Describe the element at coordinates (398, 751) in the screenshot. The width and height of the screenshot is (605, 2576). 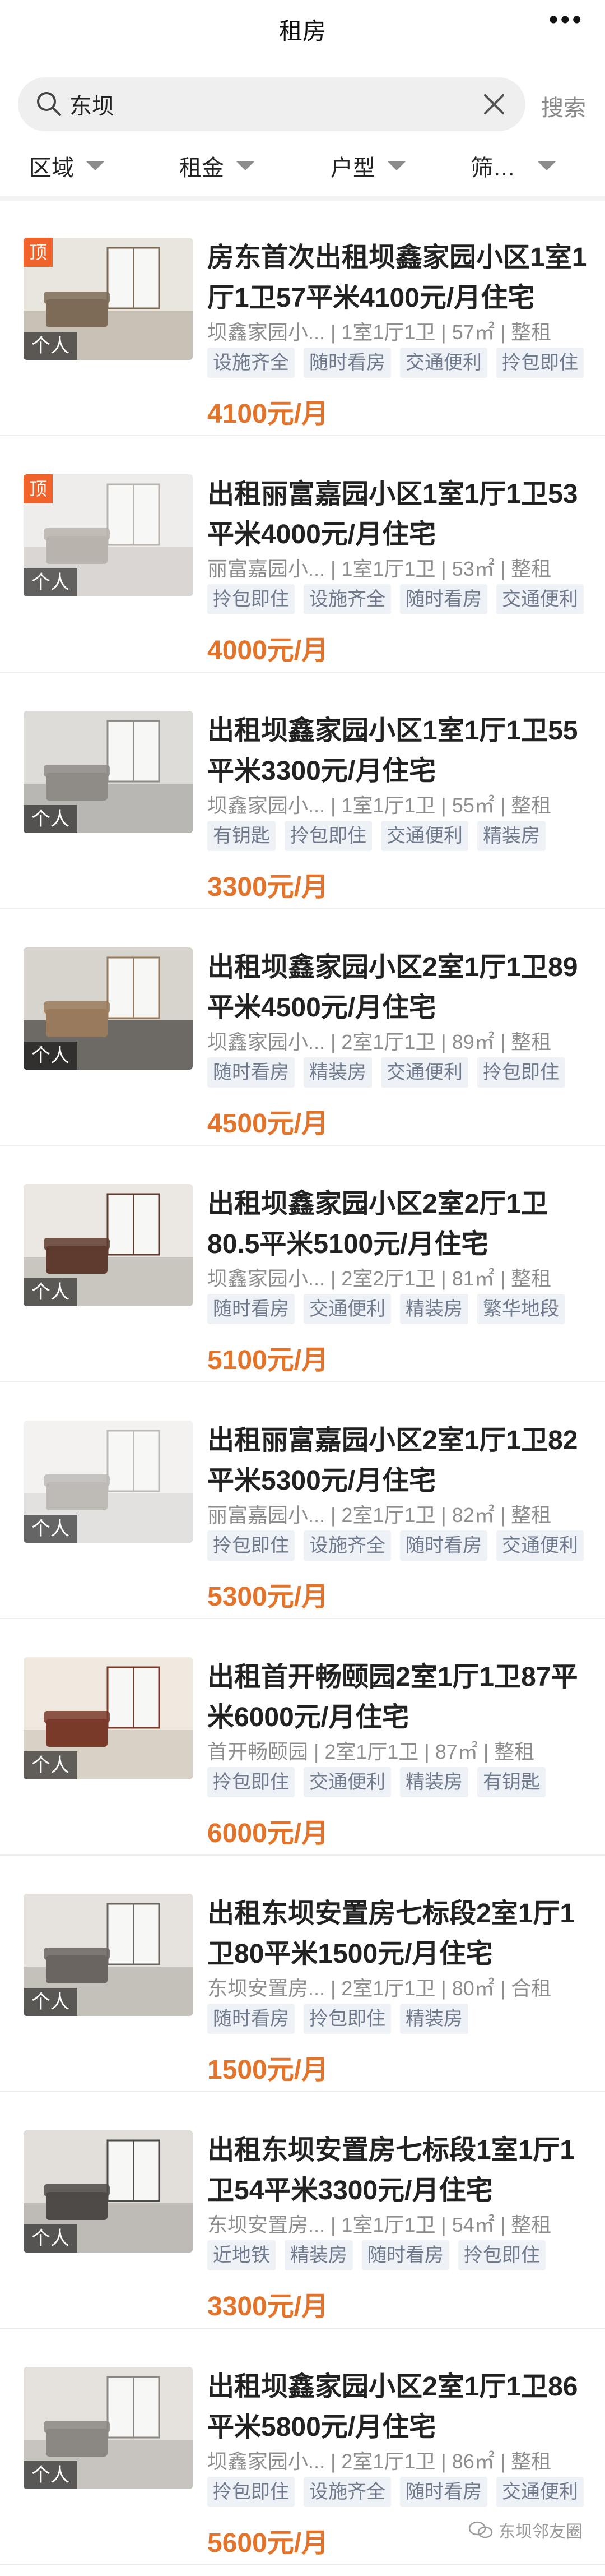
I see `listing-title: 出租坝鑫家园小区1室1厅1卫55平米3300元/月住宅` at that location.